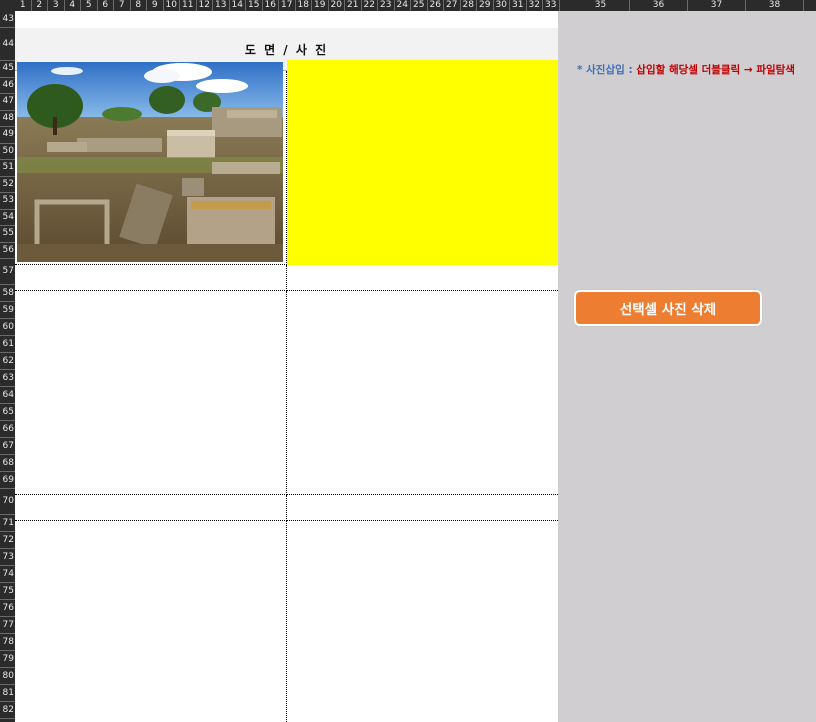 This screenshot has width=816, height=722. I want to click on column-header-7: 7, so click(122, 5).